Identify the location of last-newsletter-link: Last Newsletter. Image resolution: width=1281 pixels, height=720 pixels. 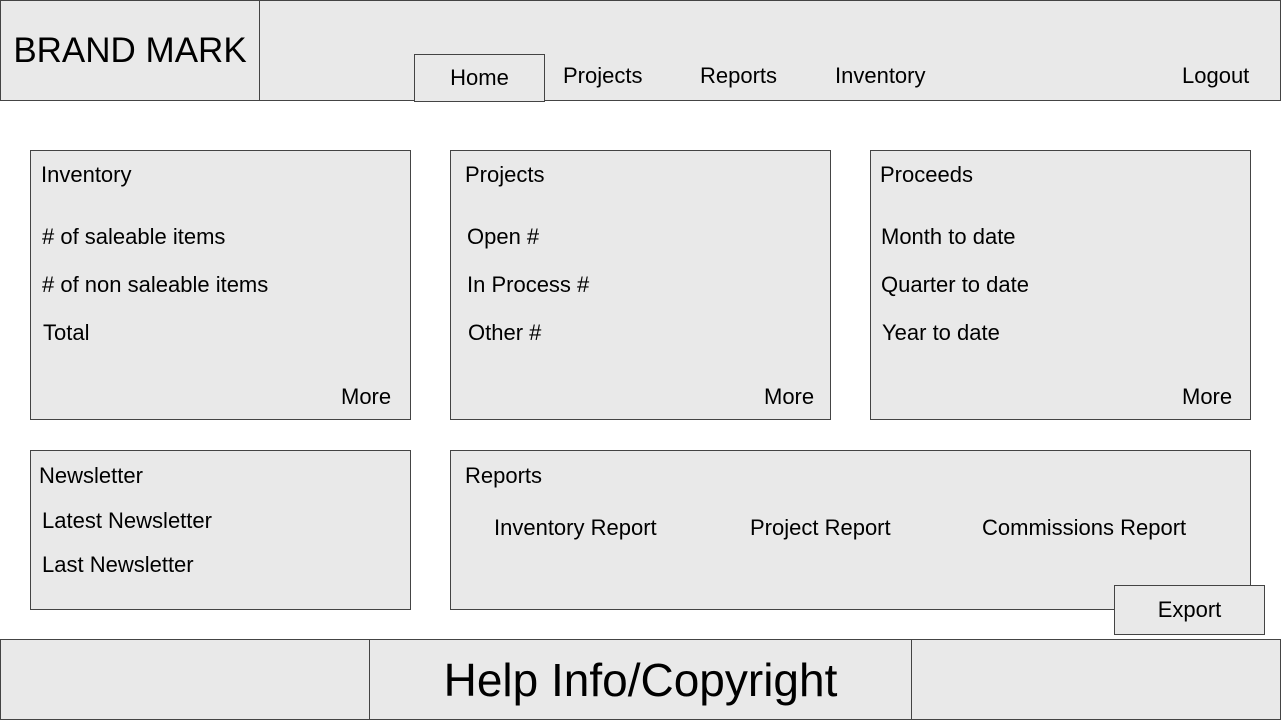
(118, 565).